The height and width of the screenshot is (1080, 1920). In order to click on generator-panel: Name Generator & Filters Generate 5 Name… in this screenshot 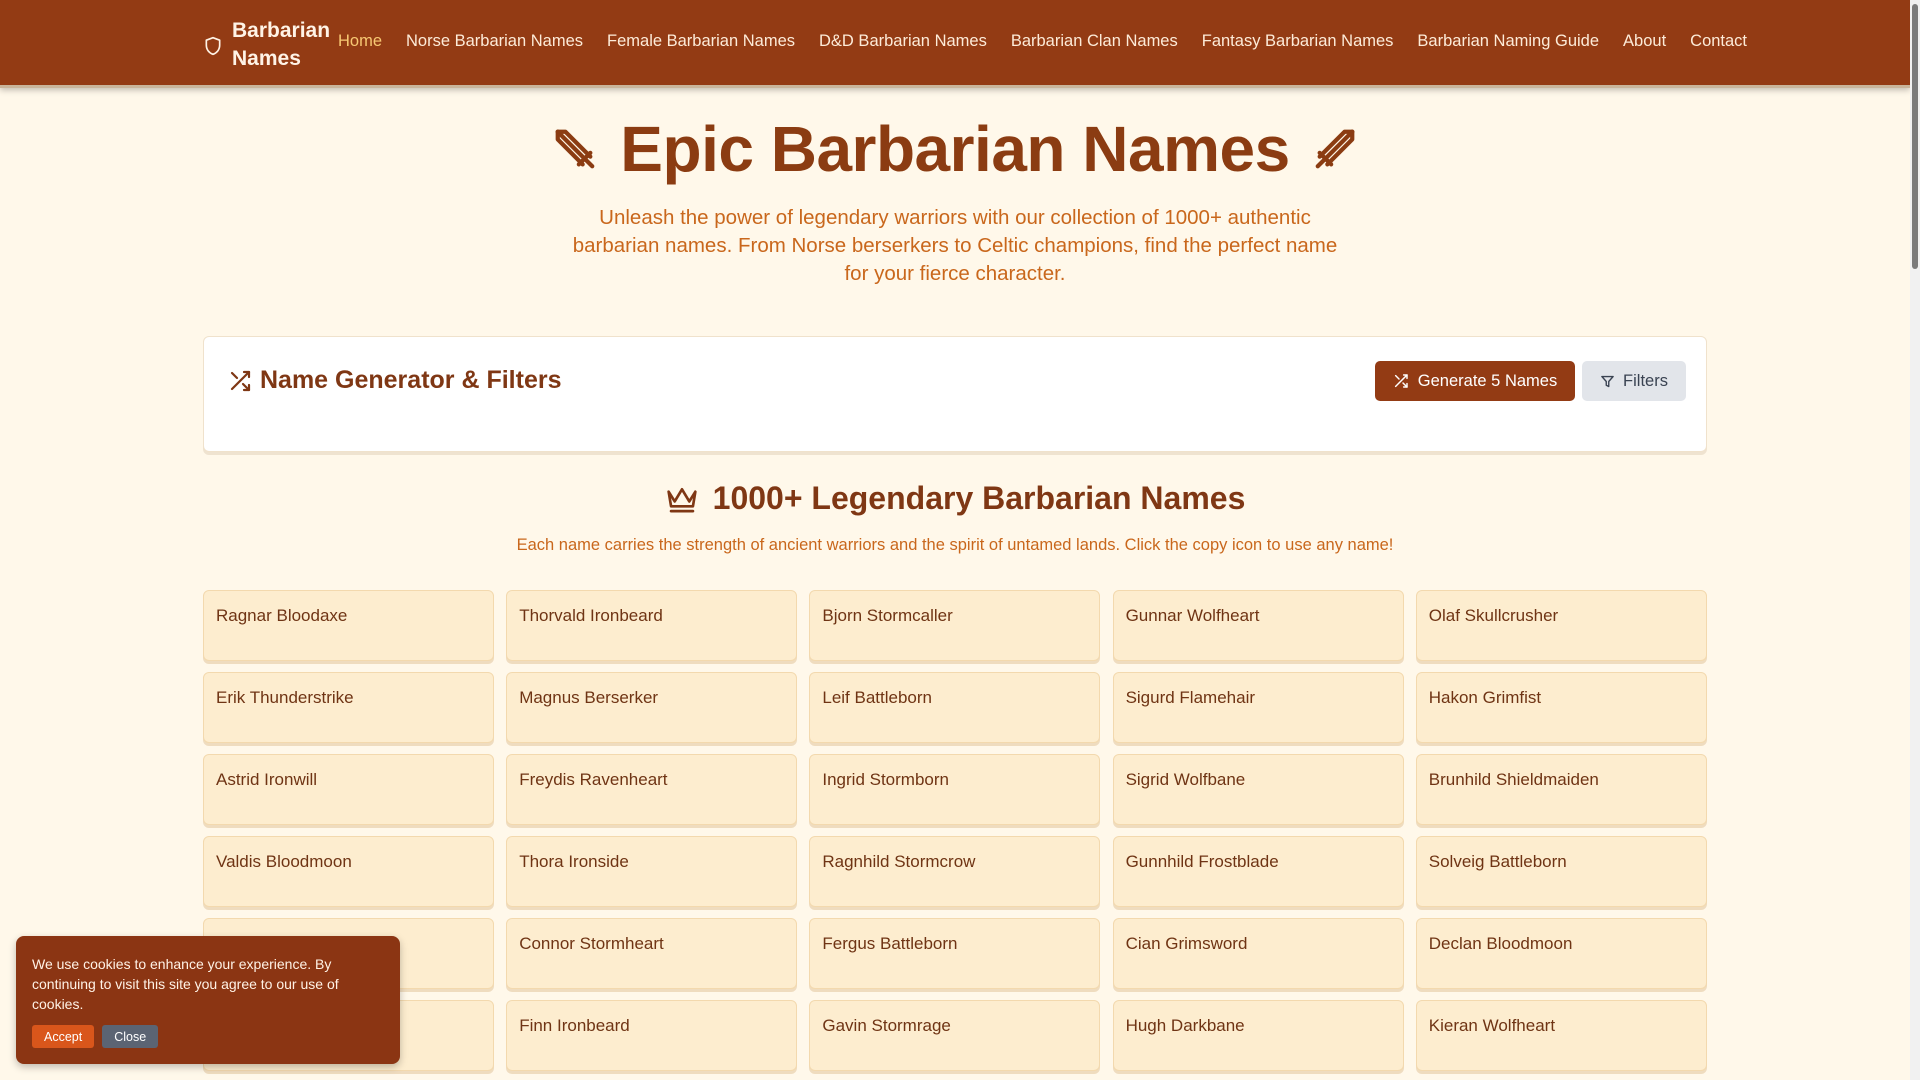, I will do `click(955, 394)`.